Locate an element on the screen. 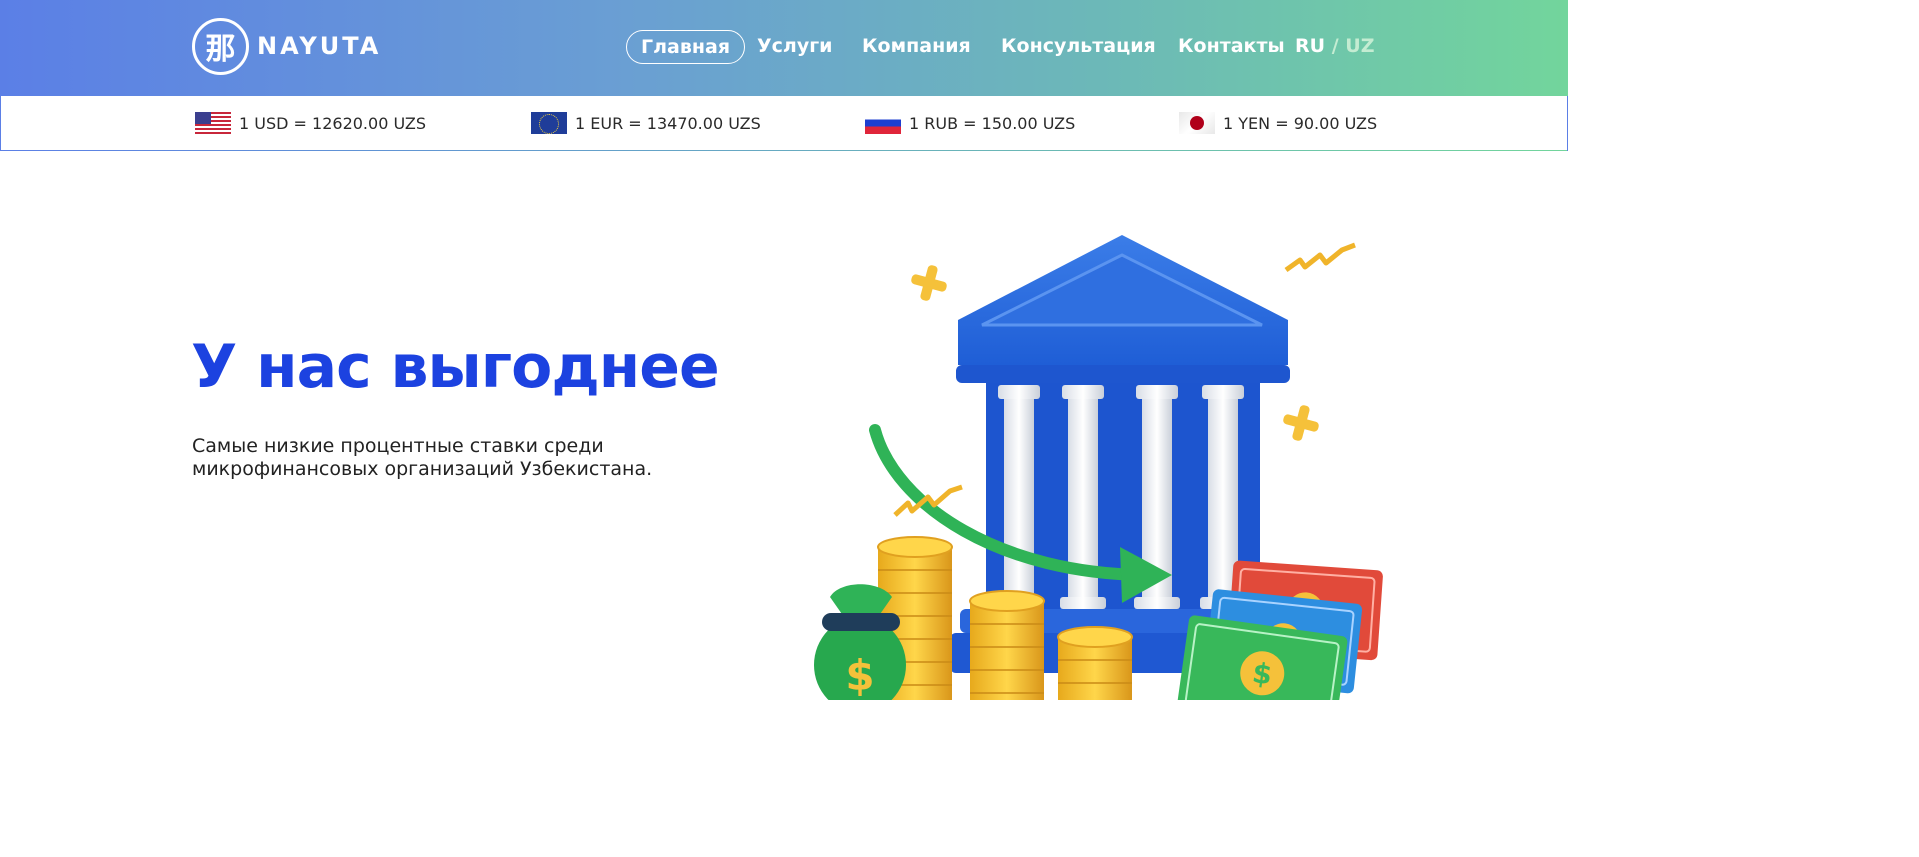 Image resolution: width=1919 pixels, height=857 pixels. language-switcher: RU / UZ is located at coordinates (1334, 47).